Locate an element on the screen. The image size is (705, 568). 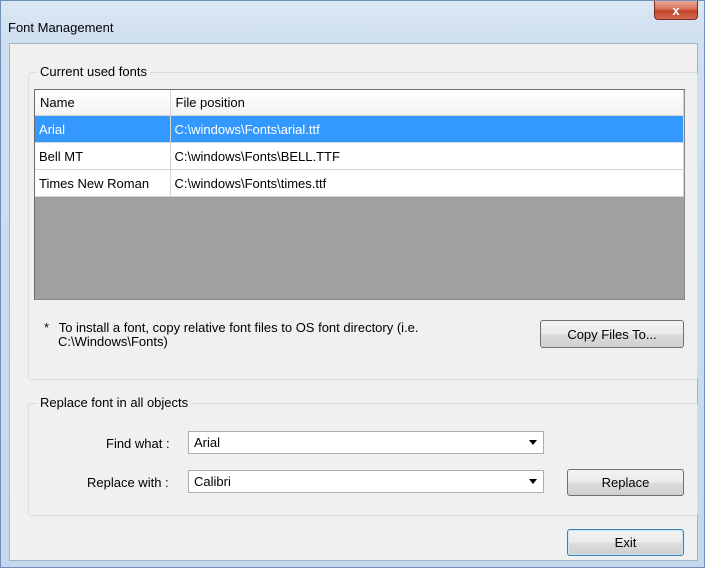
table-row: Bell MT C:\windows\Fonts\BELL.TTF is located at coordinates (359, 156).